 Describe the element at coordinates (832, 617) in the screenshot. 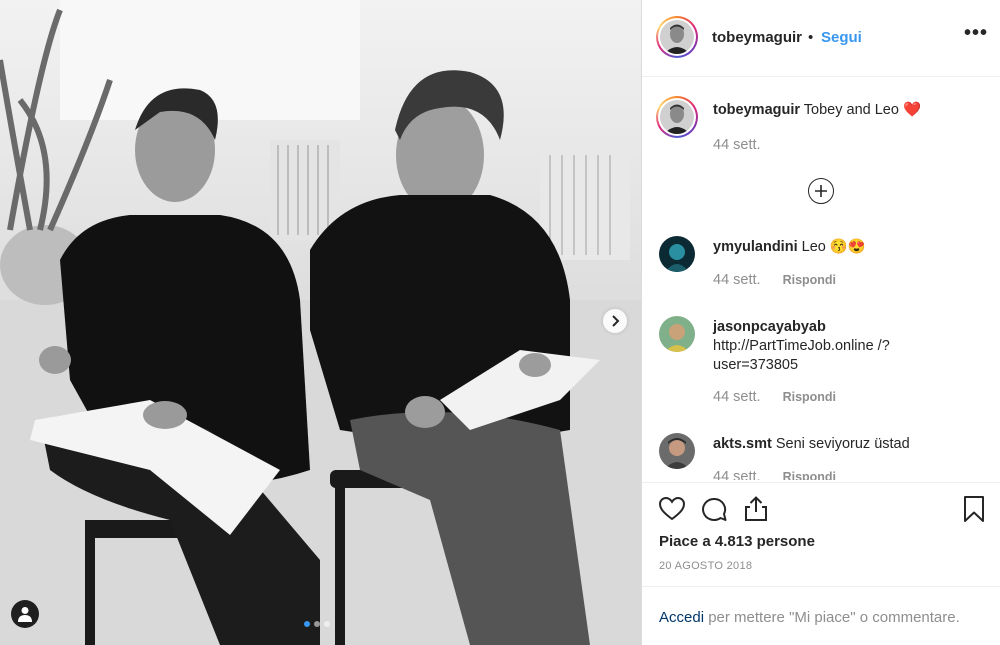

I see `login-prompt-text: per mettere "Mi piace" o commentare.` at that location.